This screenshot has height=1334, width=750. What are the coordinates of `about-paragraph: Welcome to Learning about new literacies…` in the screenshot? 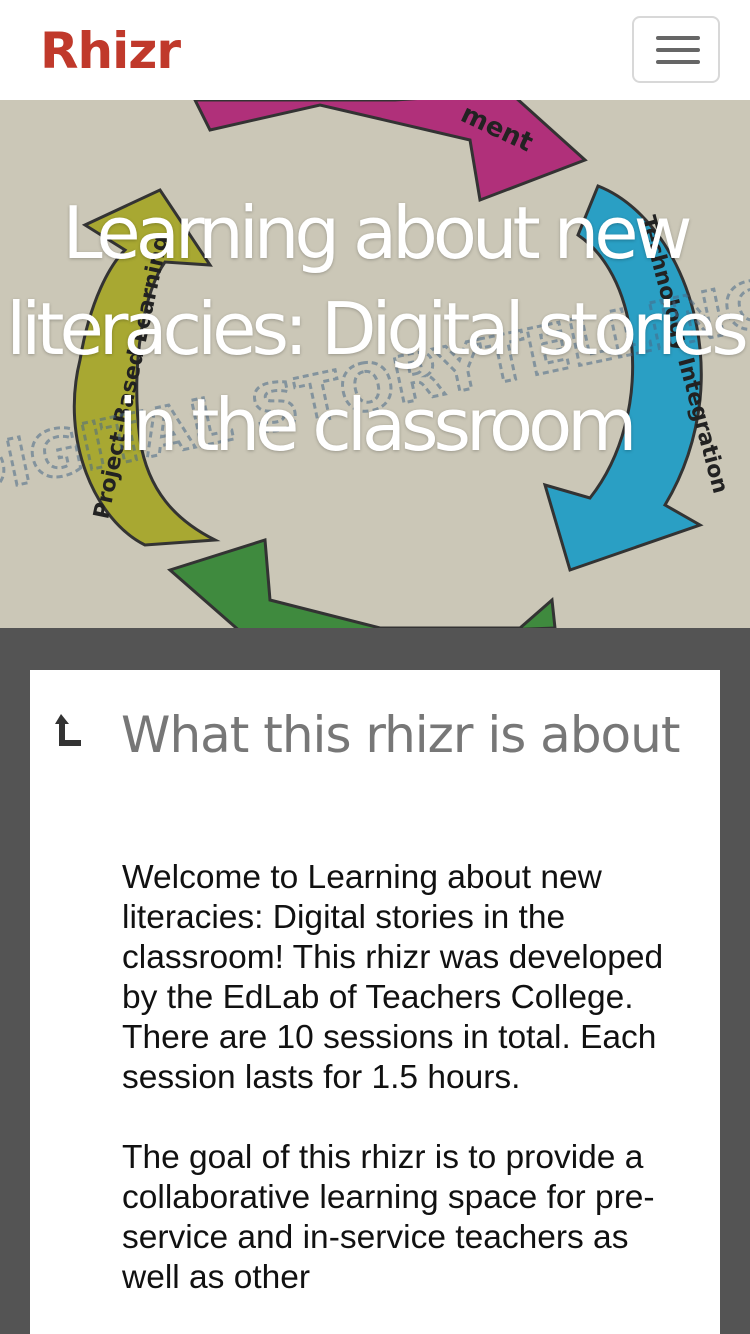 It's located at (393, 977).